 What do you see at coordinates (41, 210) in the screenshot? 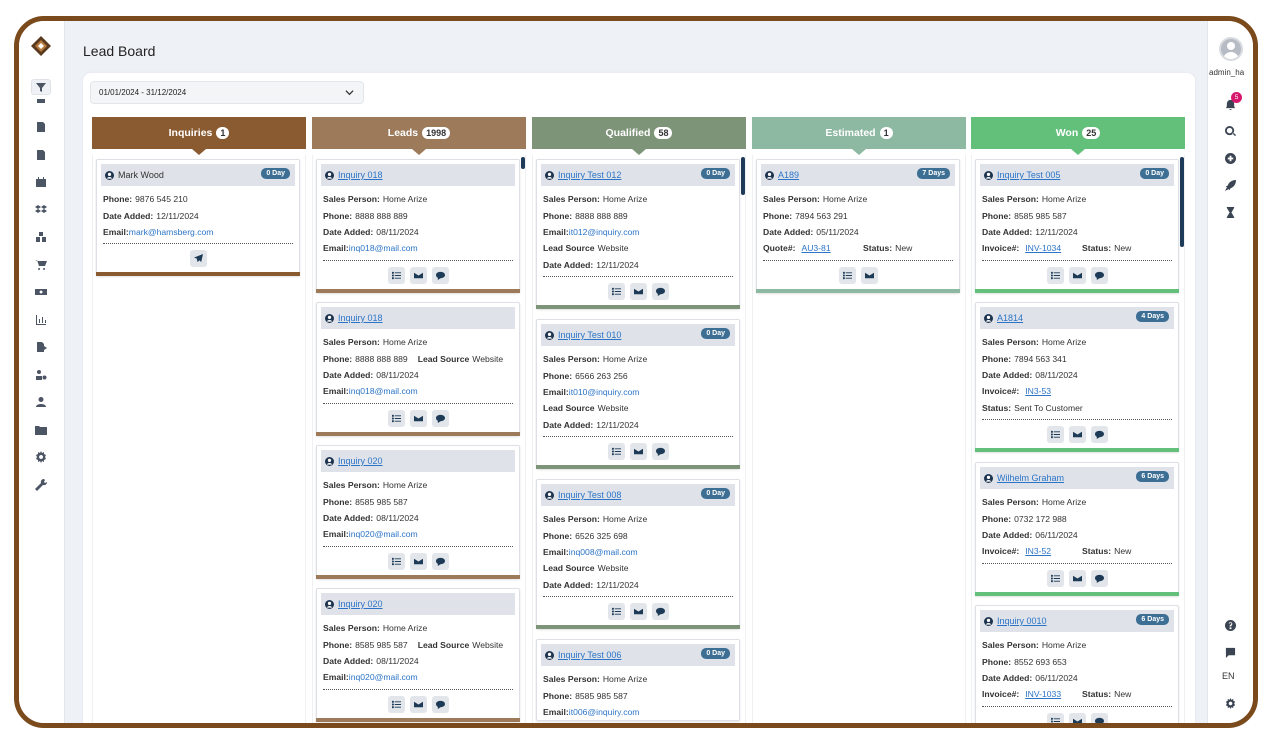
I see `dropbox-icon` at bounding box center [41, 210].